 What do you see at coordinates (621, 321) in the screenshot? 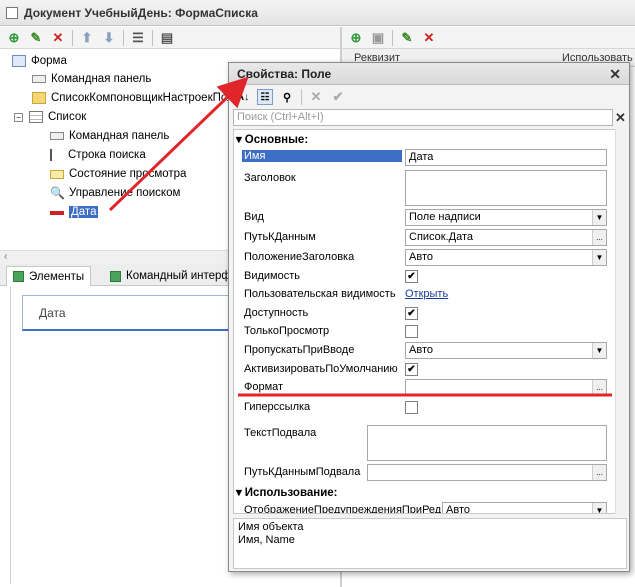
I see `property-grid-scrollbar` at bounding box center [621, 321].